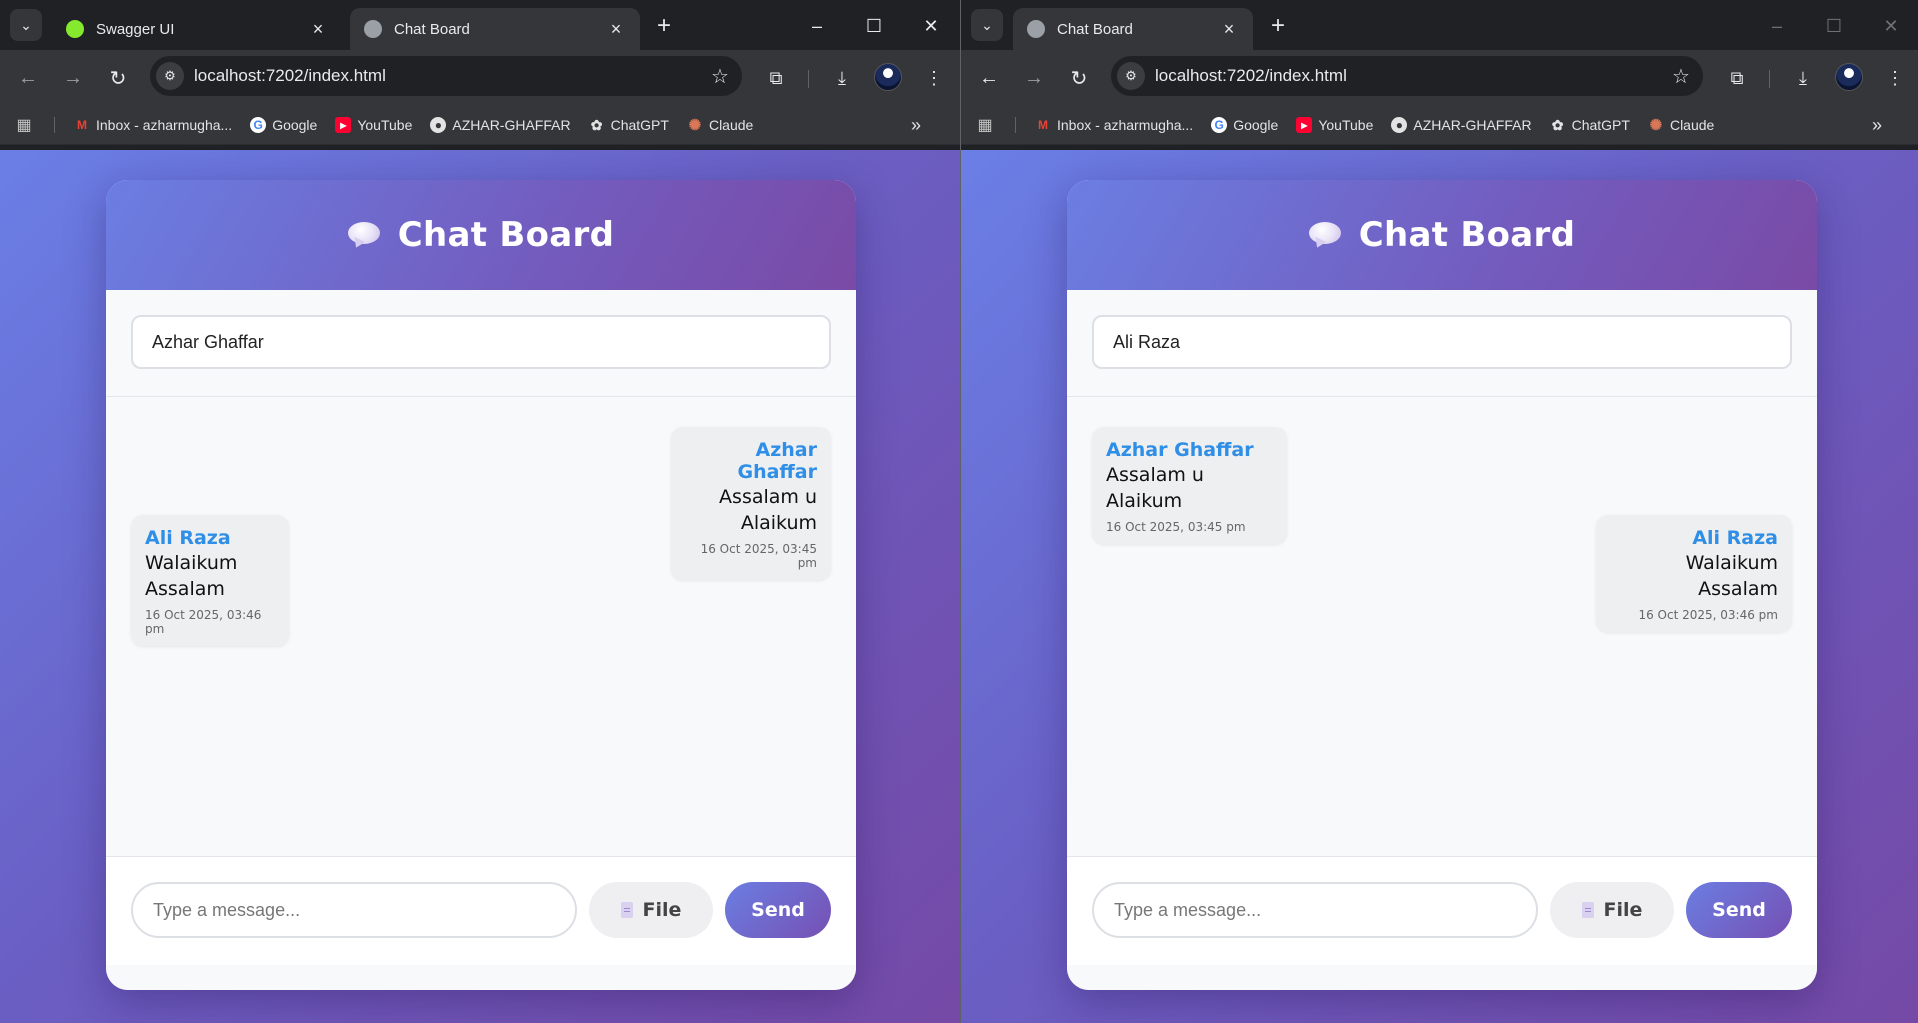 This screenshot has height=1023, width=1918. Describe the element at coordinates (1472, 125) in the screenshot. I see `bookmark-label: AZHAR-GHAFFAR` at that location.